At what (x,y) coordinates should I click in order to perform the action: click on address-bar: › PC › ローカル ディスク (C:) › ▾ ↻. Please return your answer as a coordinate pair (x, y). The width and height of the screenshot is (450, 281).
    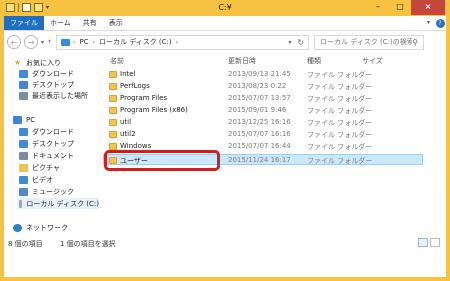
    Looking at the image, I should click on (183, 42).